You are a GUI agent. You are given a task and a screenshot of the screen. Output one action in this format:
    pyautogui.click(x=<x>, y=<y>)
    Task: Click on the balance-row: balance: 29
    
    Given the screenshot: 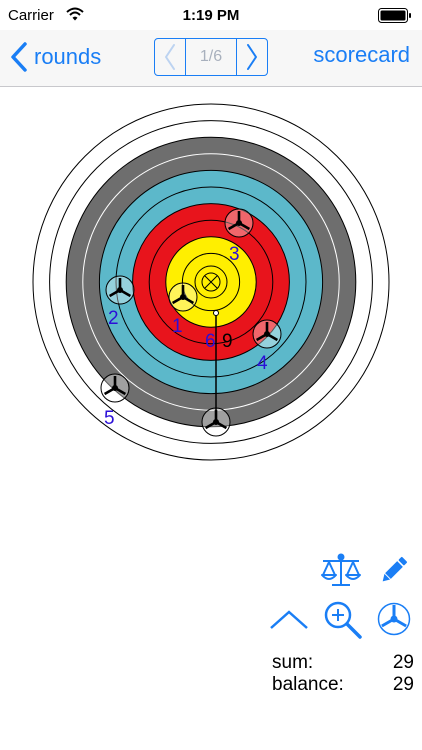 What is the action you would take?
    pyautogui.click(x=343, y=685)
    